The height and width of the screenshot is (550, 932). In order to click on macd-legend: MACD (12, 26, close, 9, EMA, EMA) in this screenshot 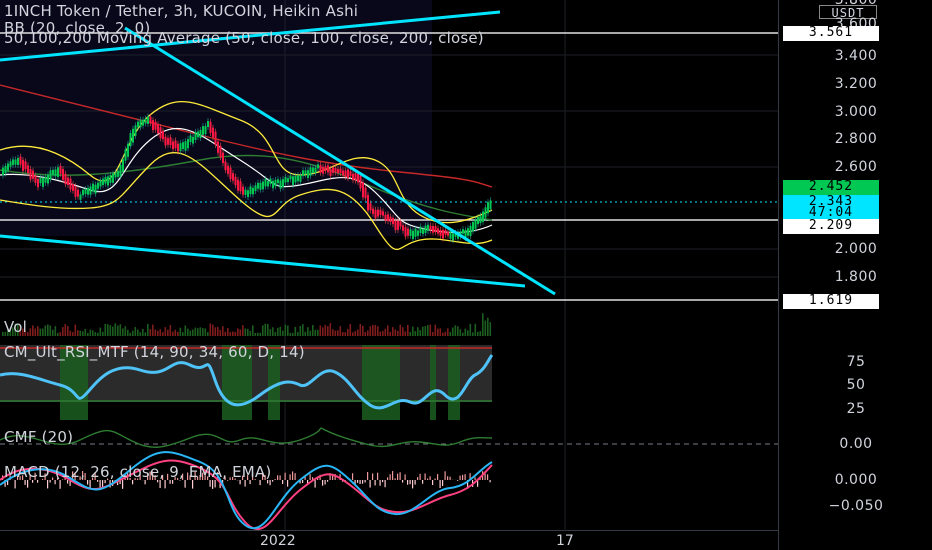, I will do `click(137, 472)`.